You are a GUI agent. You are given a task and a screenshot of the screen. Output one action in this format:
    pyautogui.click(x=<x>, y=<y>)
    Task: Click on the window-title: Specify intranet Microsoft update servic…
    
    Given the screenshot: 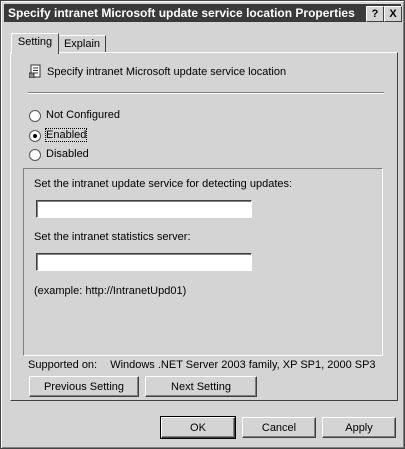 What is the action you would take?
    pyautogui.click(x=181, y=13)
    